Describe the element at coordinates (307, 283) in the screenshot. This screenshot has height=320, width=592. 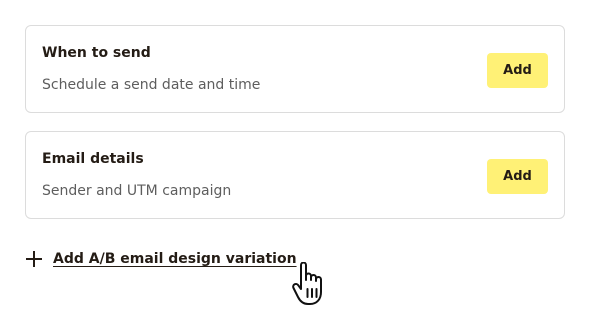
I see `hand-pointer-icon` at that location.